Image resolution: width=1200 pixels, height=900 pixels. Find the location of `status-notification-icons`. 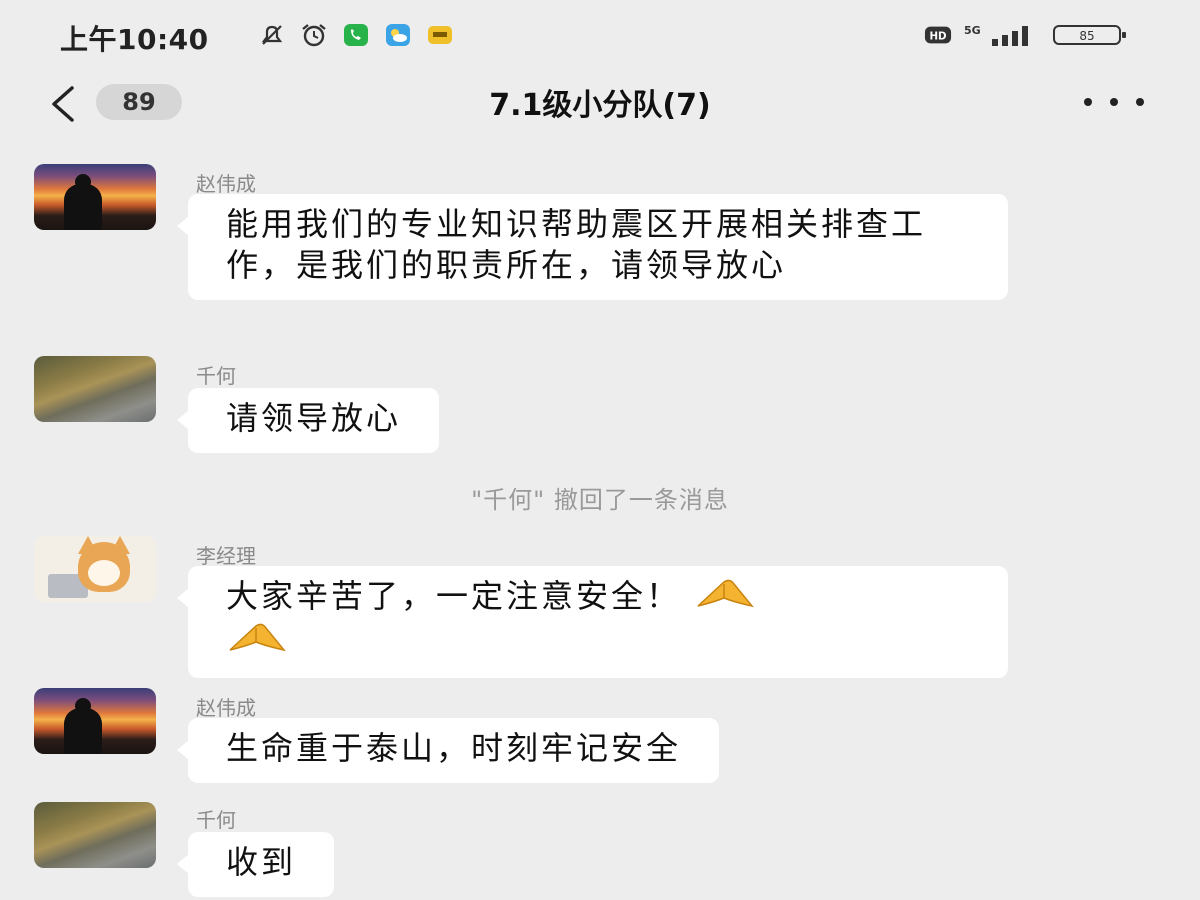

status-notification-icons is located at coordinates (356, 35).